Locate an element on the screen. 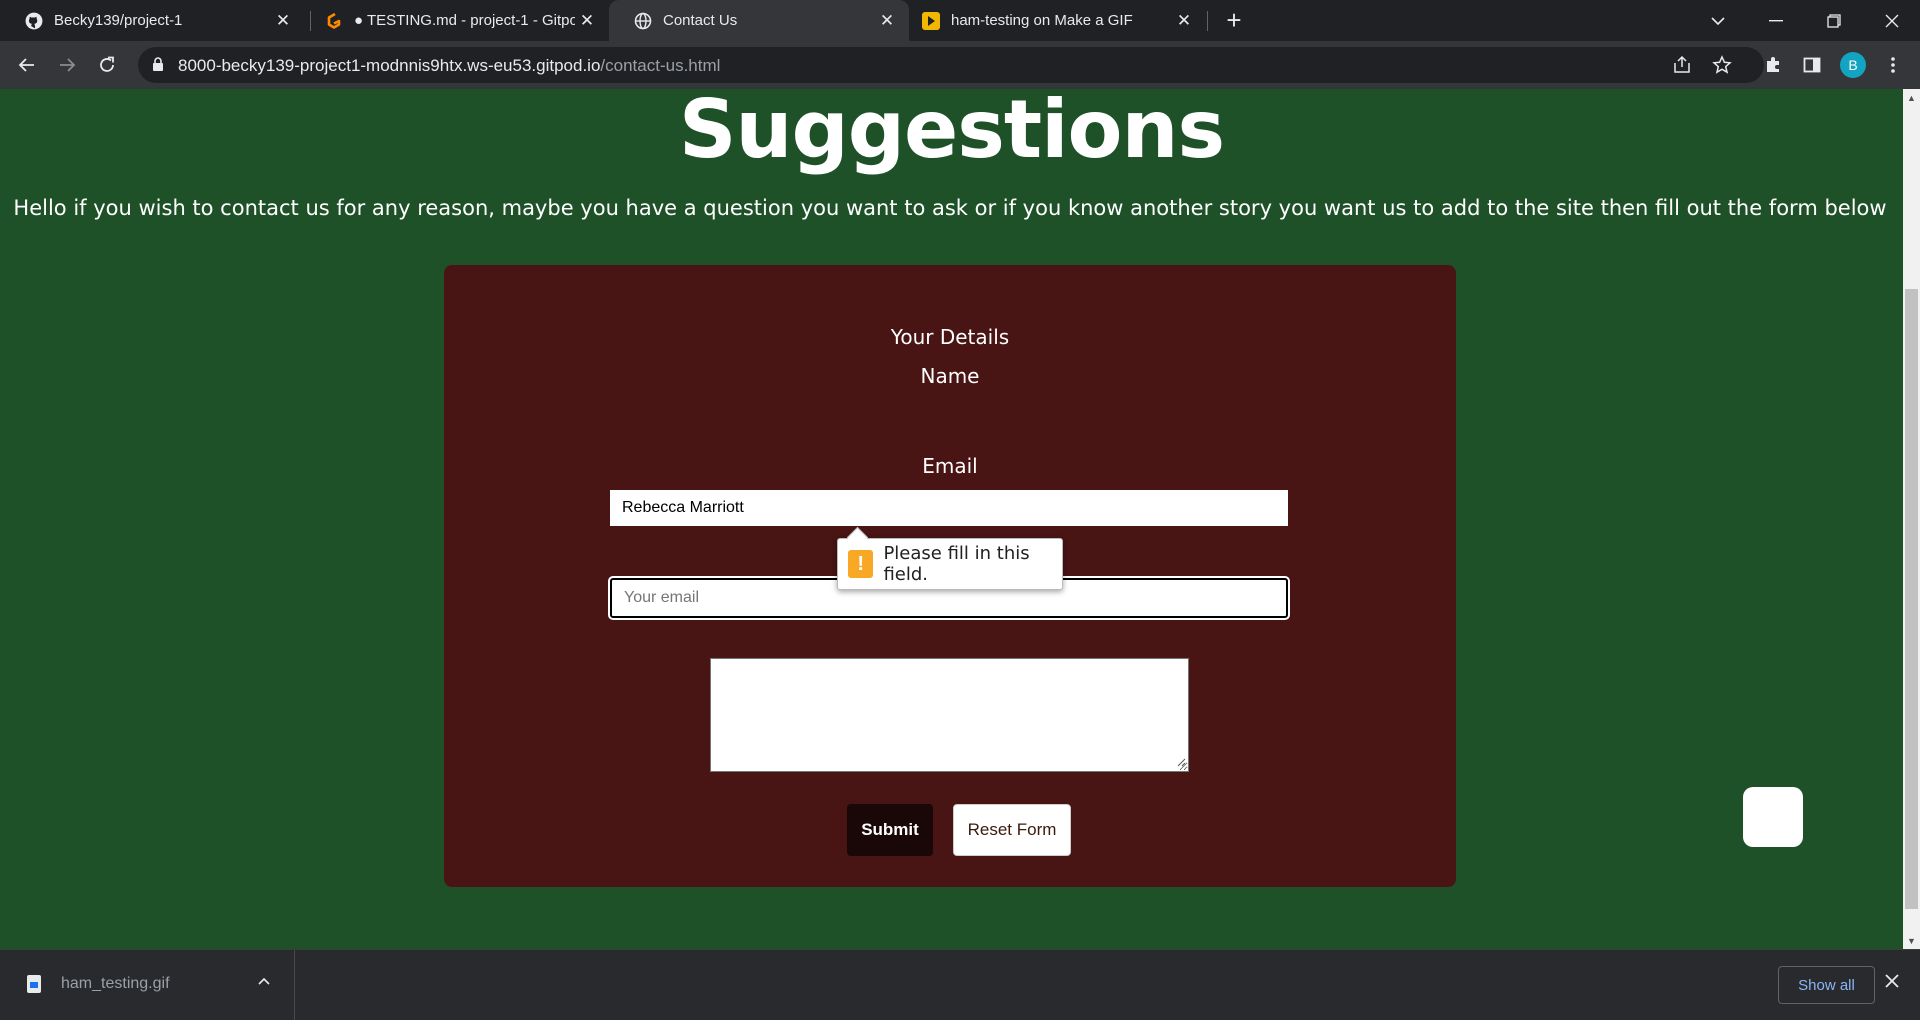 The width and height of the screenshot is (1920, 1020). tab-makeagif: ham-testing on Make a GIF ✕ is located at coordinates (1057, 20).